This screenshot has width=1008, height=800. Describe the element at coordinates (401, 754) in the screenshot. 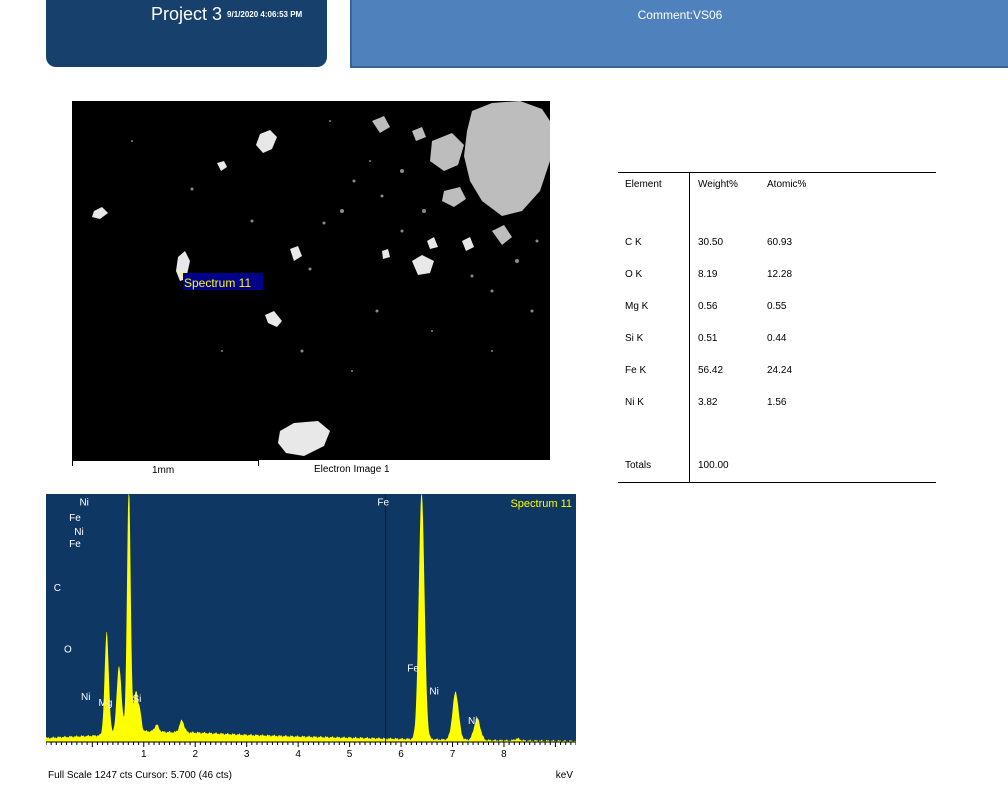

I see `x-tick-label: 6` at that location.